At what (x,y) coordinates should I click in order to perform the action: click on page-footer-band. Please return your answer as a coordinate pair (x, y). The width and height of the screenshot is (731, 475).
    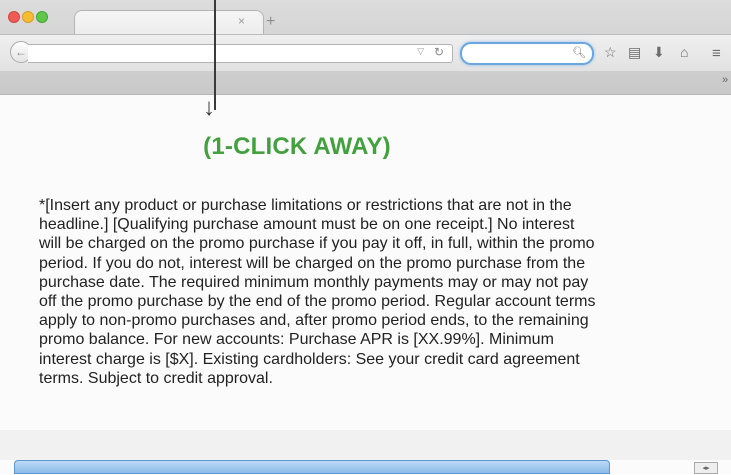
    Looking at the image, I should click on (365, 445).